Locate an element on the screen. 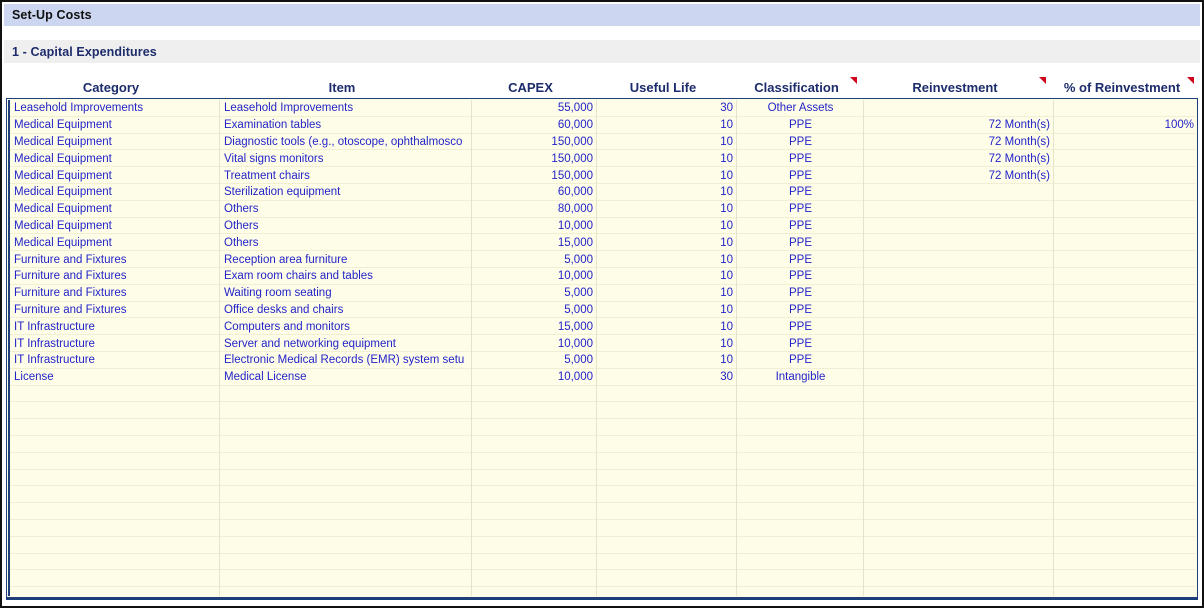 Image resolution: width=1204 pixels, height=608 pixels. cell-item: Sterilization equipment is located at coordinates (346, 192).